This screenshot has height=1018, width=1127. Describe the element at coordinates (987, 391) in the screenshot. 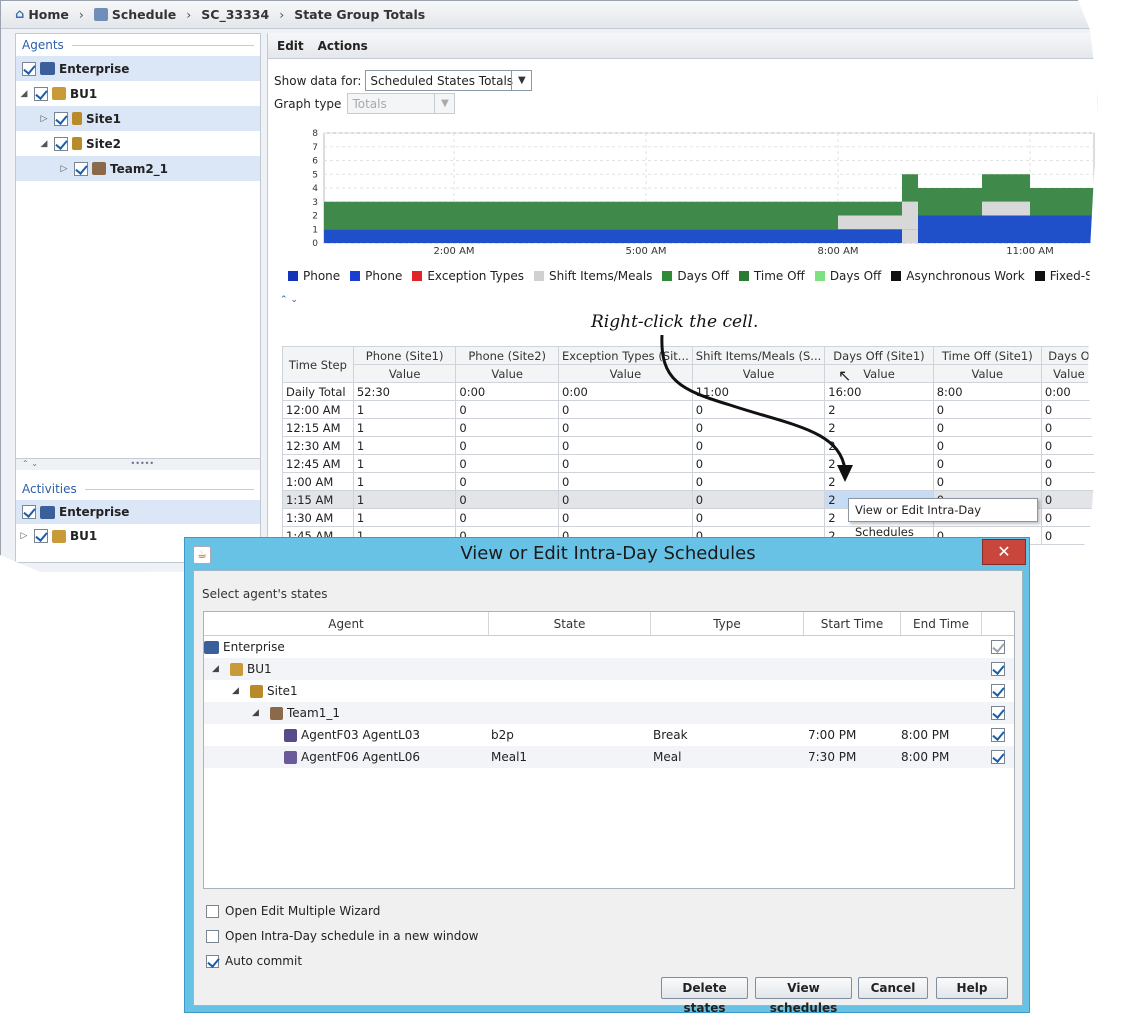

I see `table-cell: 8:00` at that location.